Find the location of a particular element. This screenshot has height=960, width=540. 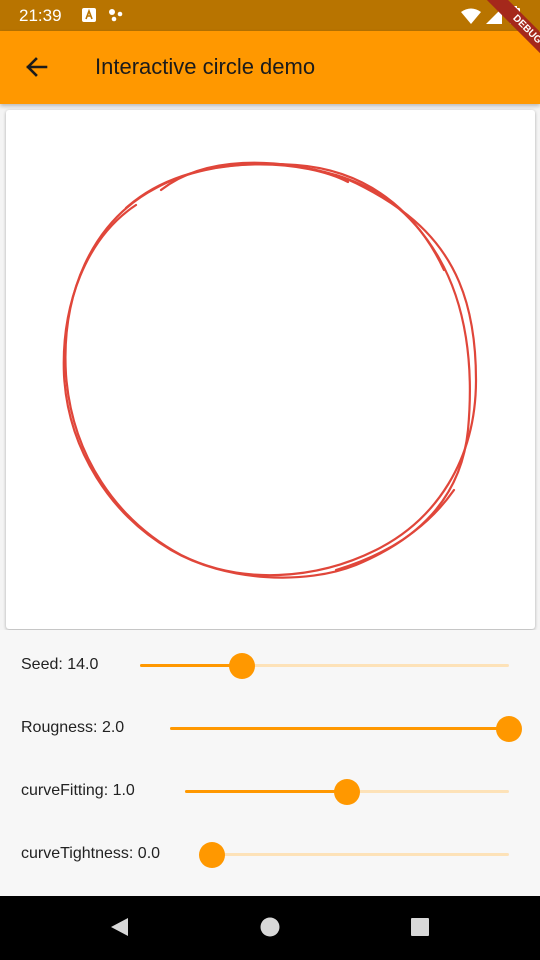

curve-tightness-slider is located at coordinates (354, 855).